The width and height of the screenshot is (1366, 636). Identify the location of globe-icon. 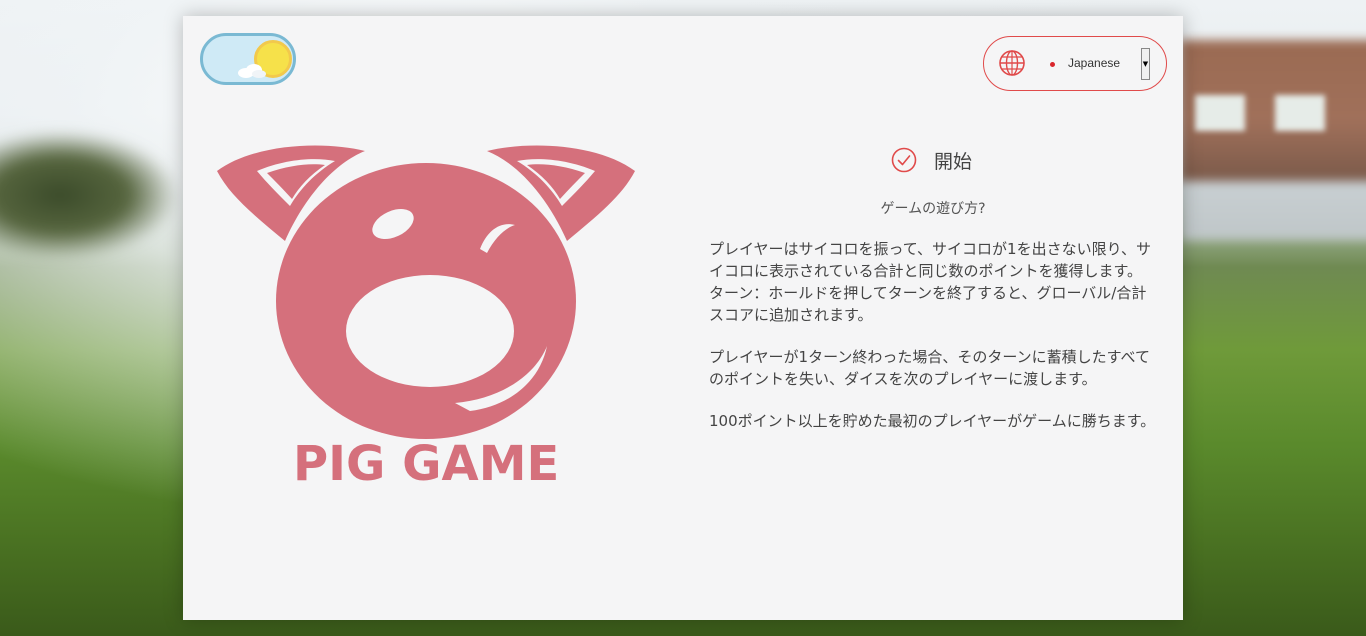
(1012, 63).